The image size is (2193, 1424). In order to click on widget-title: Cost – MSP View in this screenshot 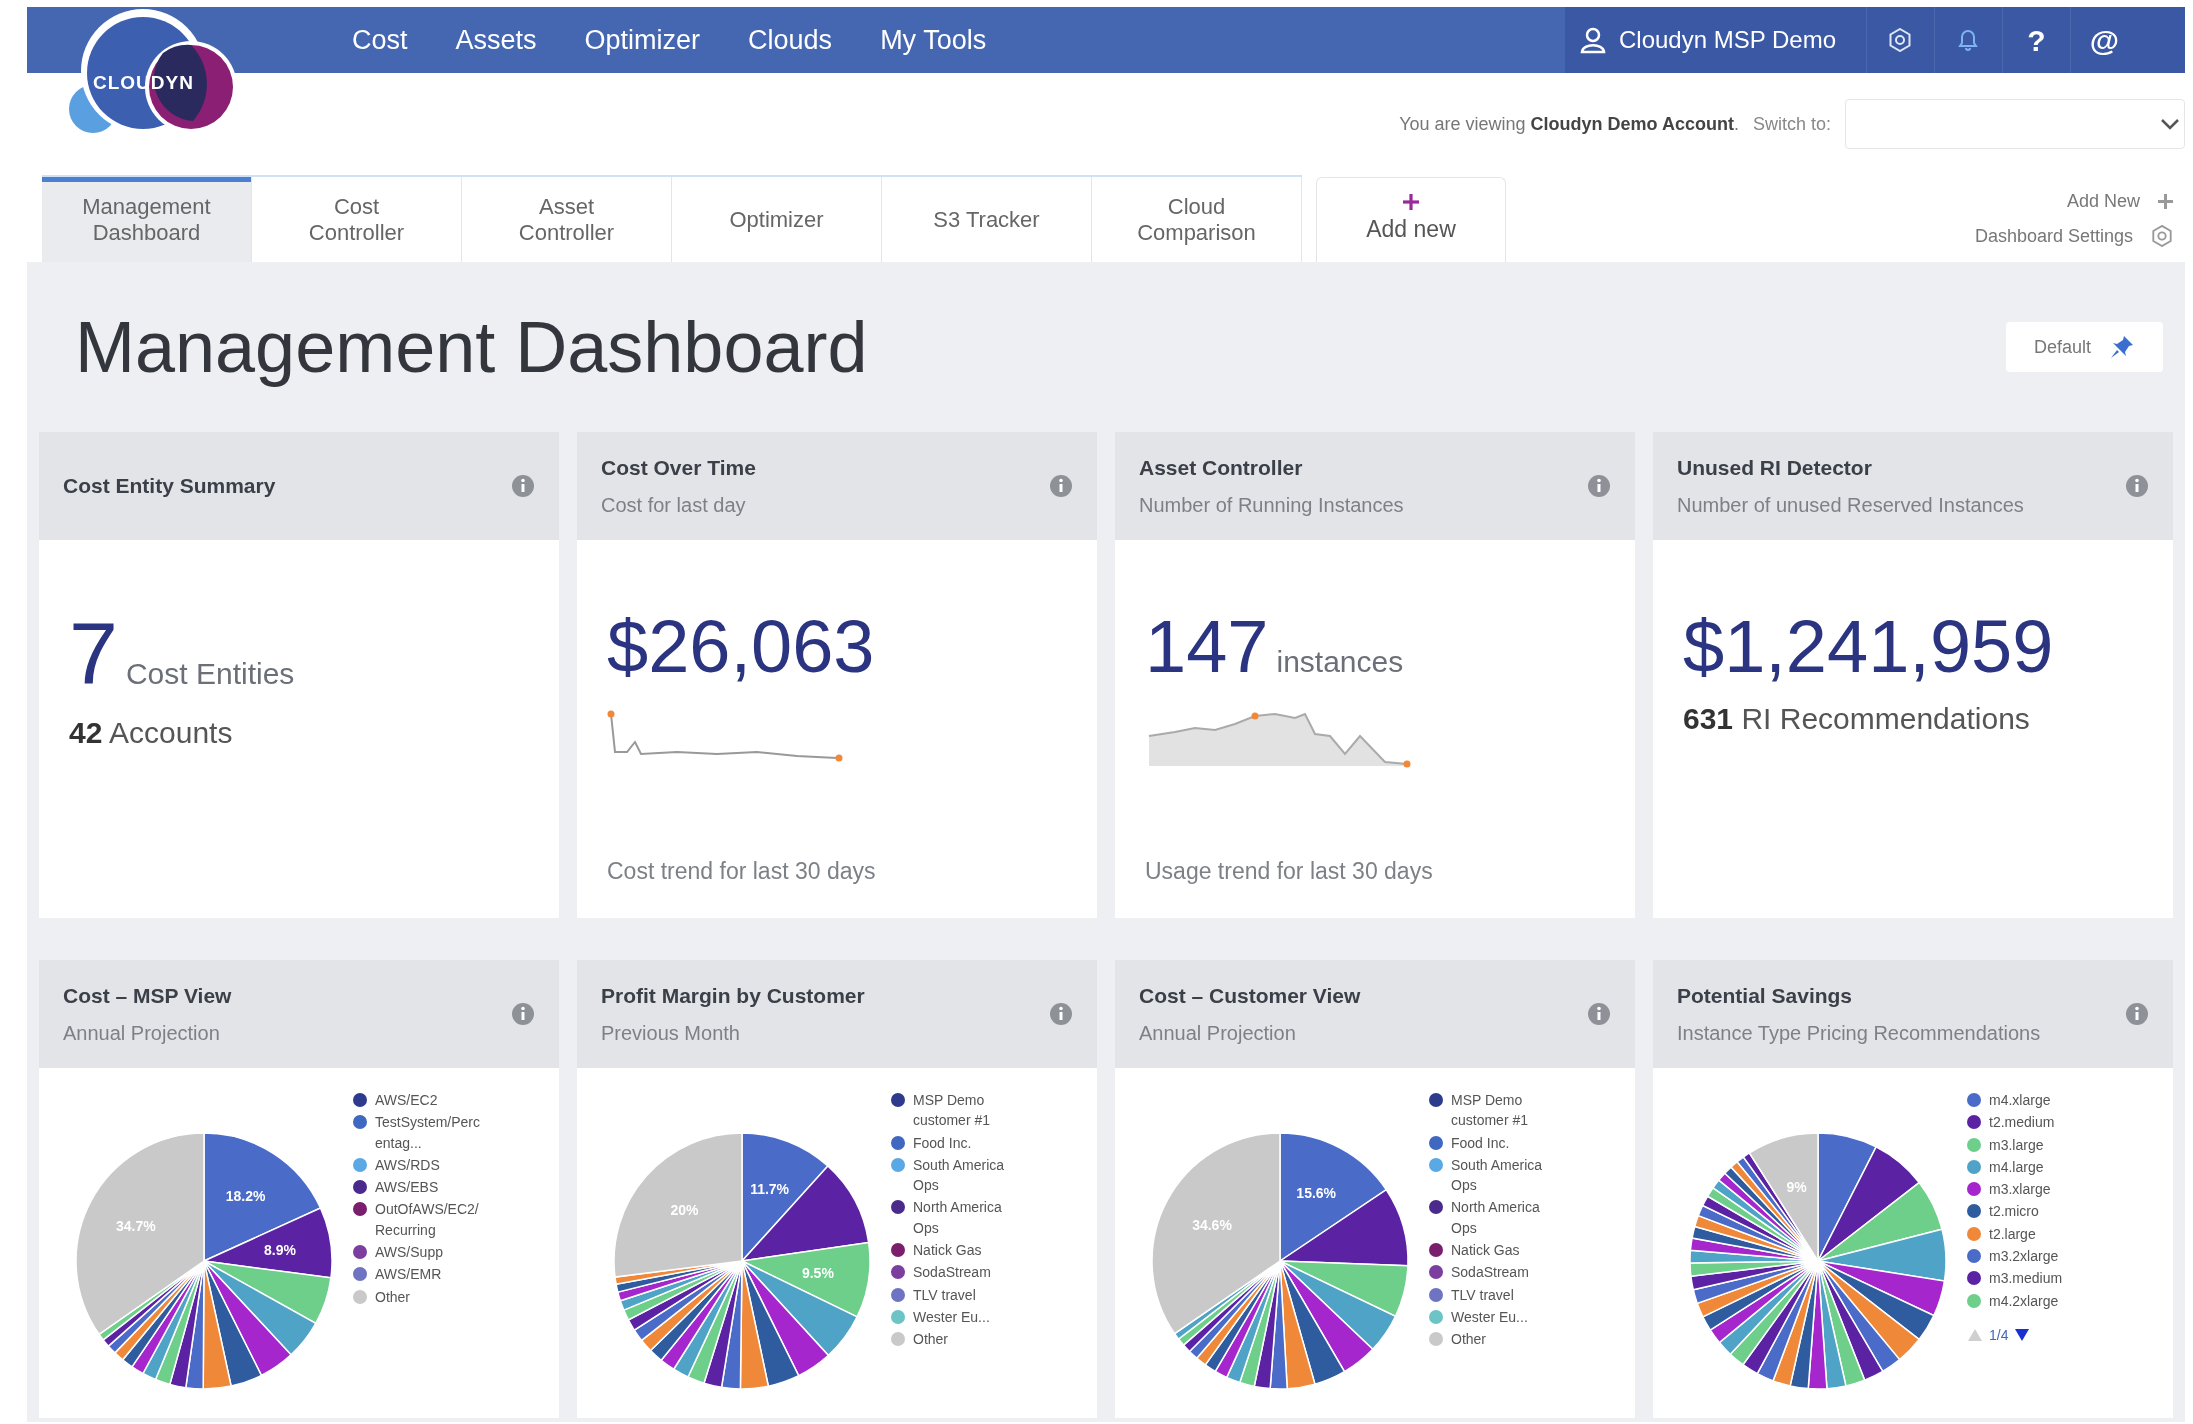, I will do `click(147, 996)`.